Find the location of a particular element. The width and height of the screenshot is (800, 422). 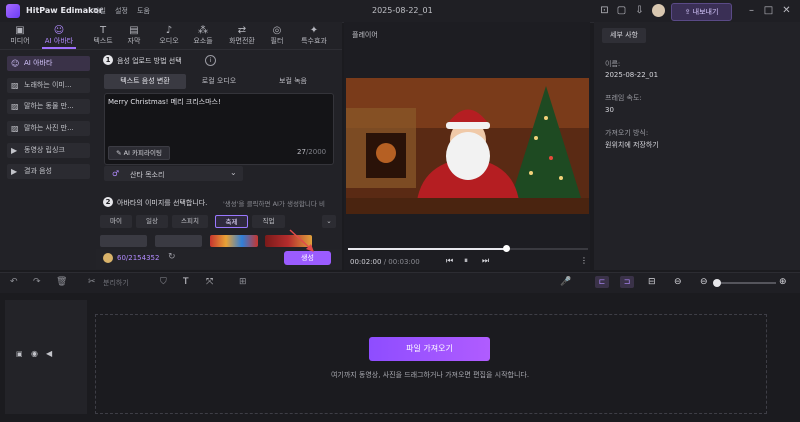

message-icon: ▢ is located at coordinates (621, 10).